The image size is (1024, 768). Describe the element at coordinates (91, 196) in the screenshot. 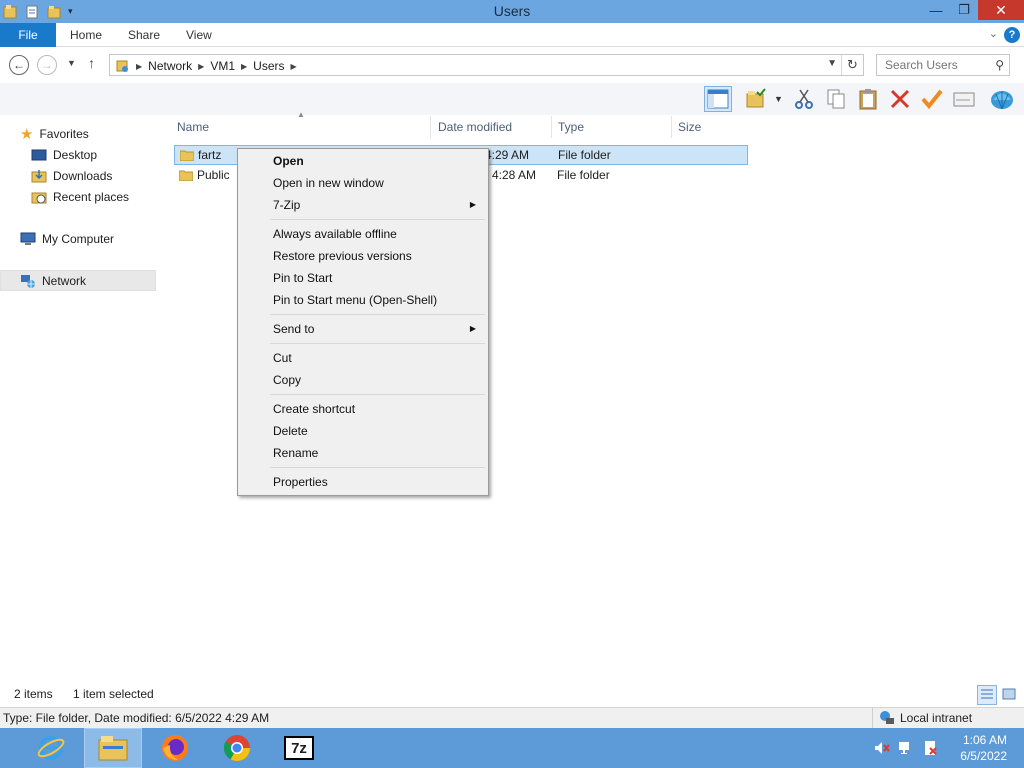

I see `nav-recent-places-label: Recent places` at that location.